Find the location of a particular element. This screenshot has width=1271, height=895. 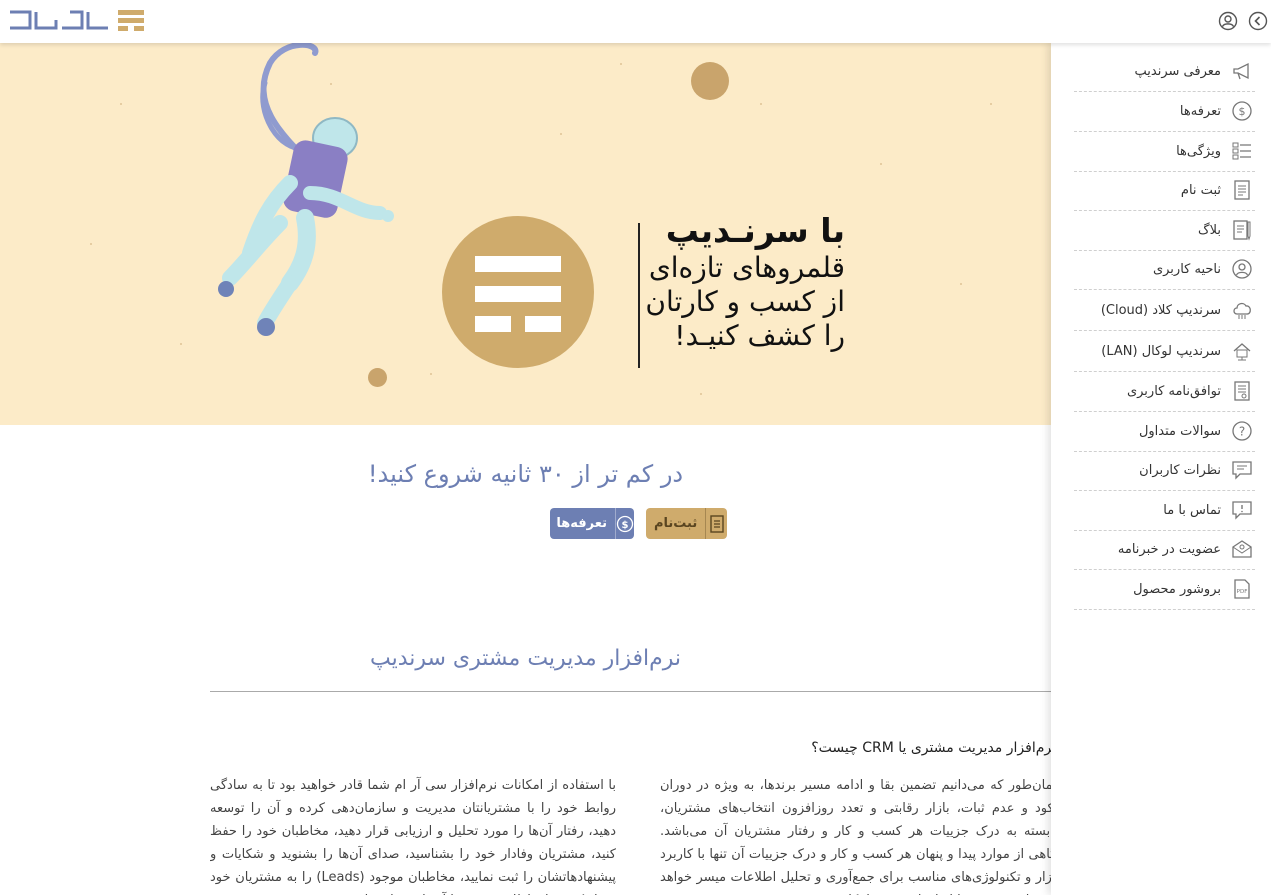

agreement-icon is located at coordinates (1242, 391).